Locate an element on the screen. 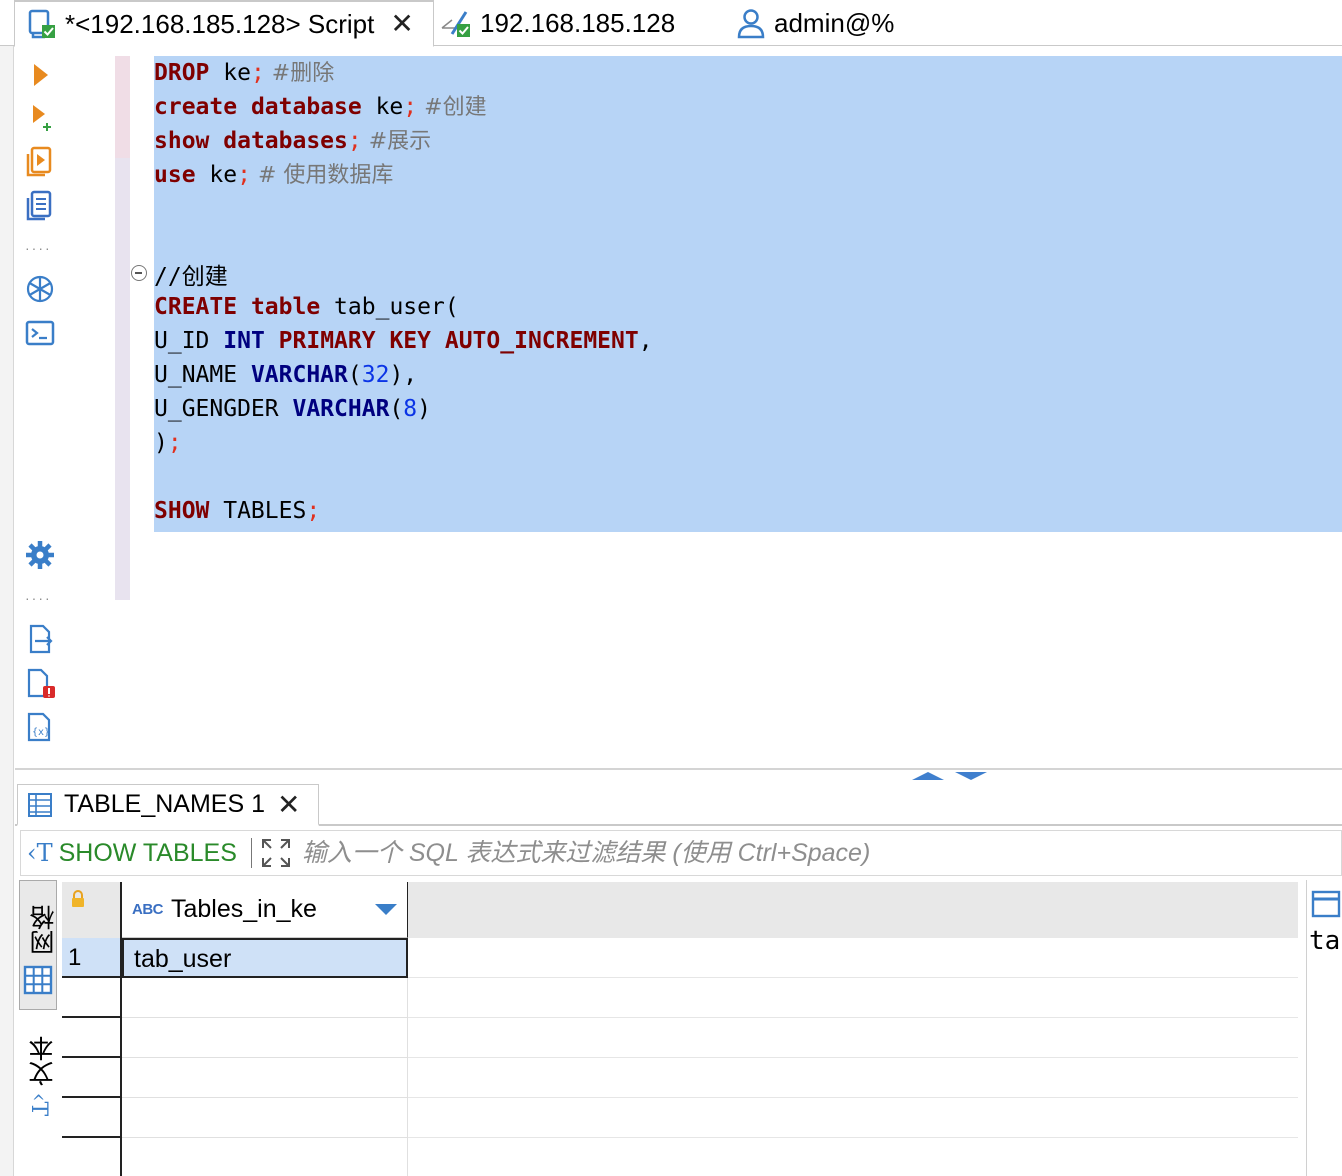  gutter-highlight is located at coordinates (122, 107).